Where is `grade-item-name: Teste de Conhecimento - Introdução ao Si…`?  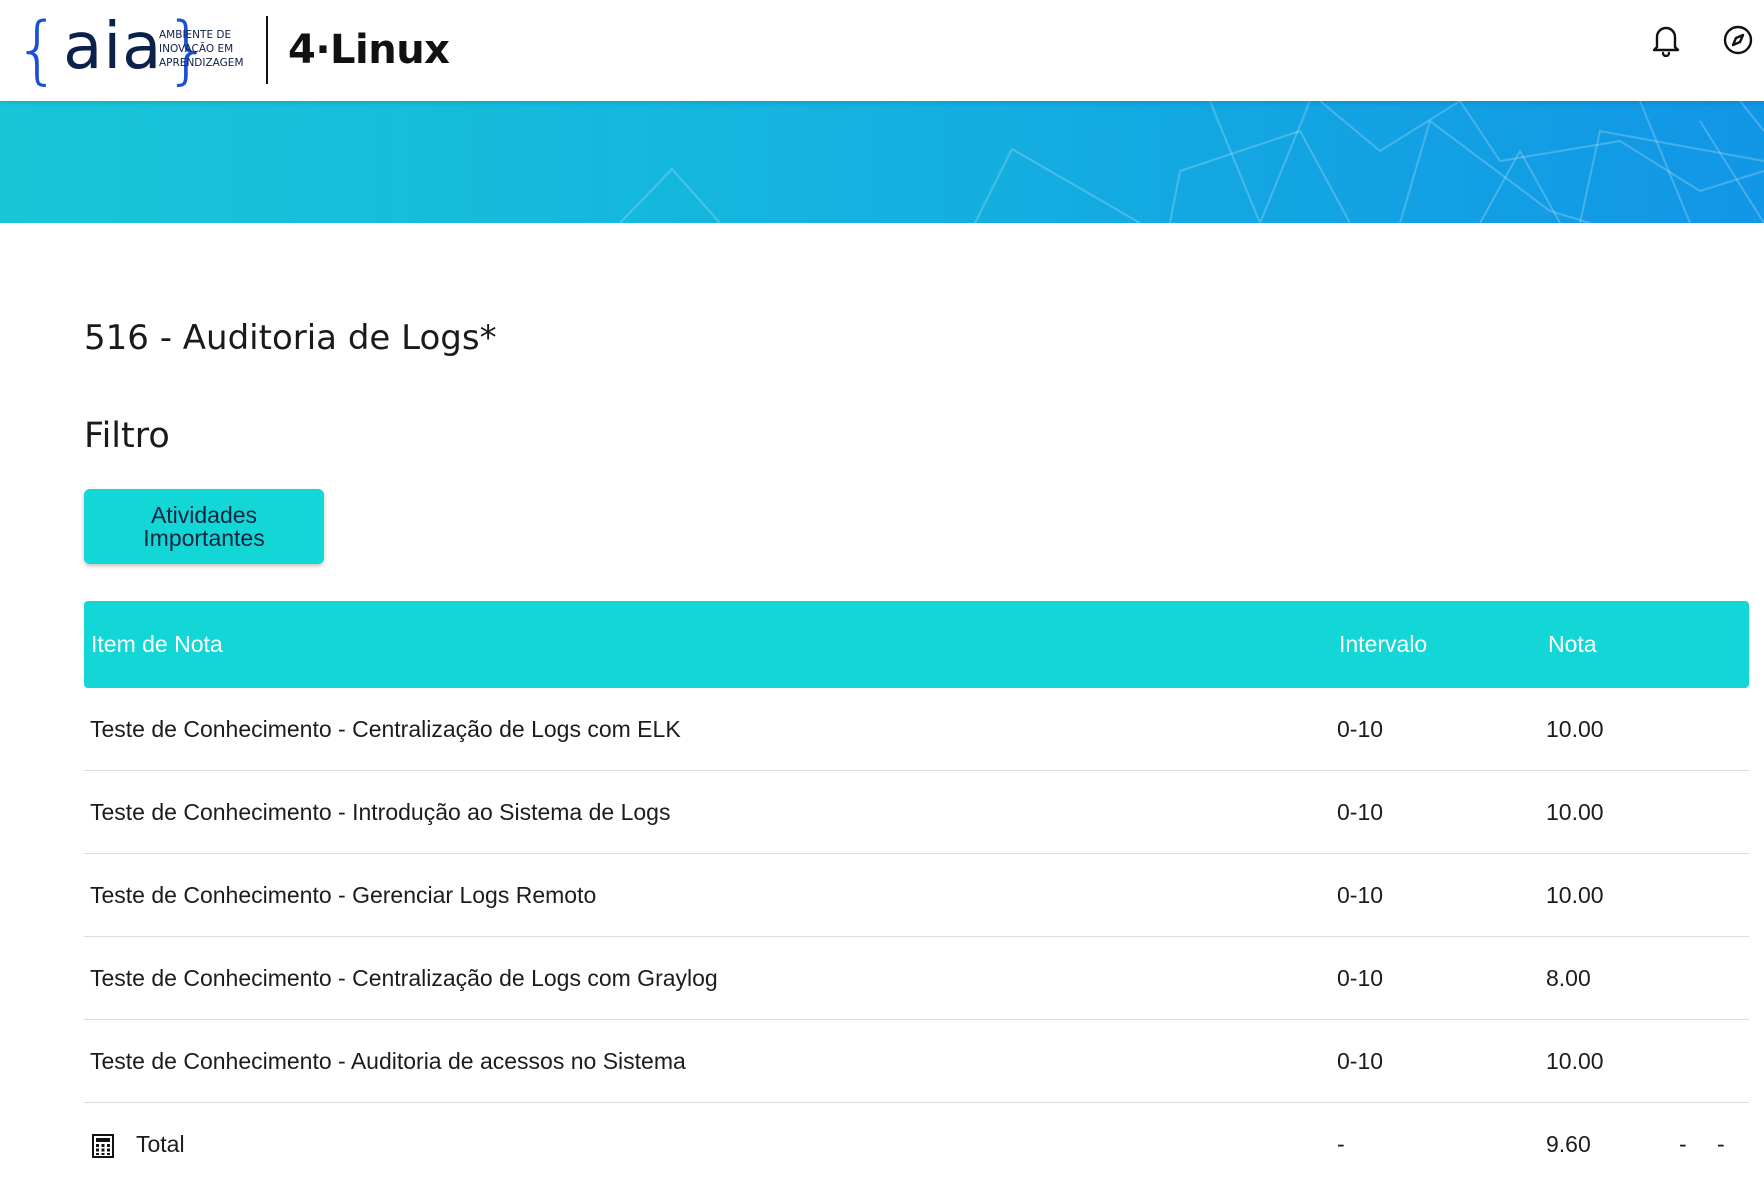
grade-item-name: Teste de Conhecimento - Introdução ao Si… is located at coordinates (380, 812).